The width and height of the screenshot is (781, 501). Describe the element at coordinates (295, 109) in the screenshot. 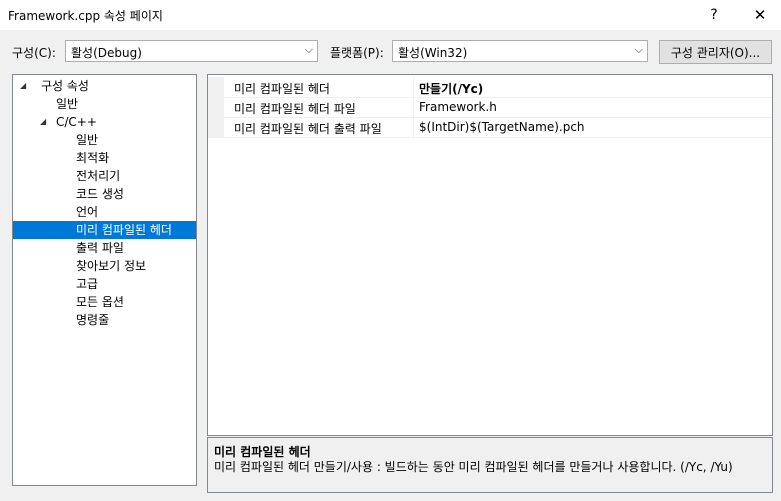

I see `property-name: 미리 컴파일된 헤더 파일` at that location.